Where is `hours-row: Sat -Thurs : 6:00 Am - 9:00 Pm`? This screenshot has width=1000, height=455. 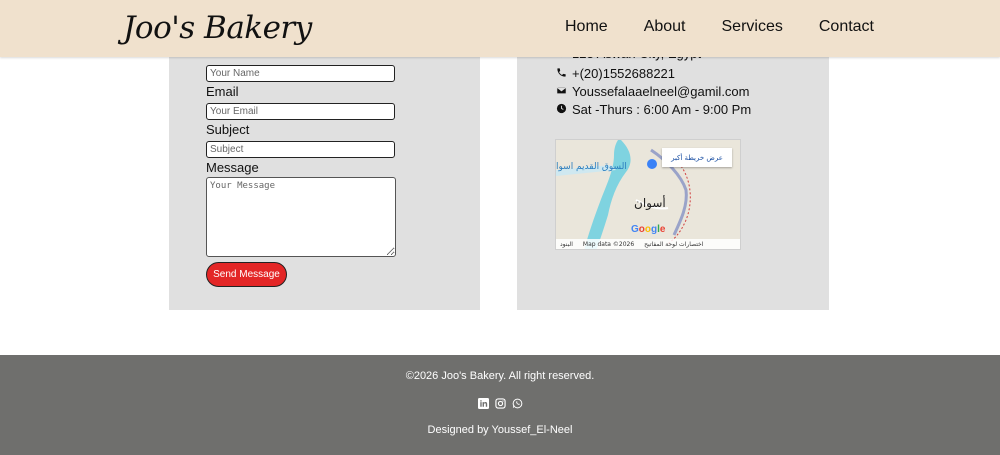 hours-row: Sat -Thurs : 6:00 Am - 9:00 Pm is located at coordinates (653, 109).